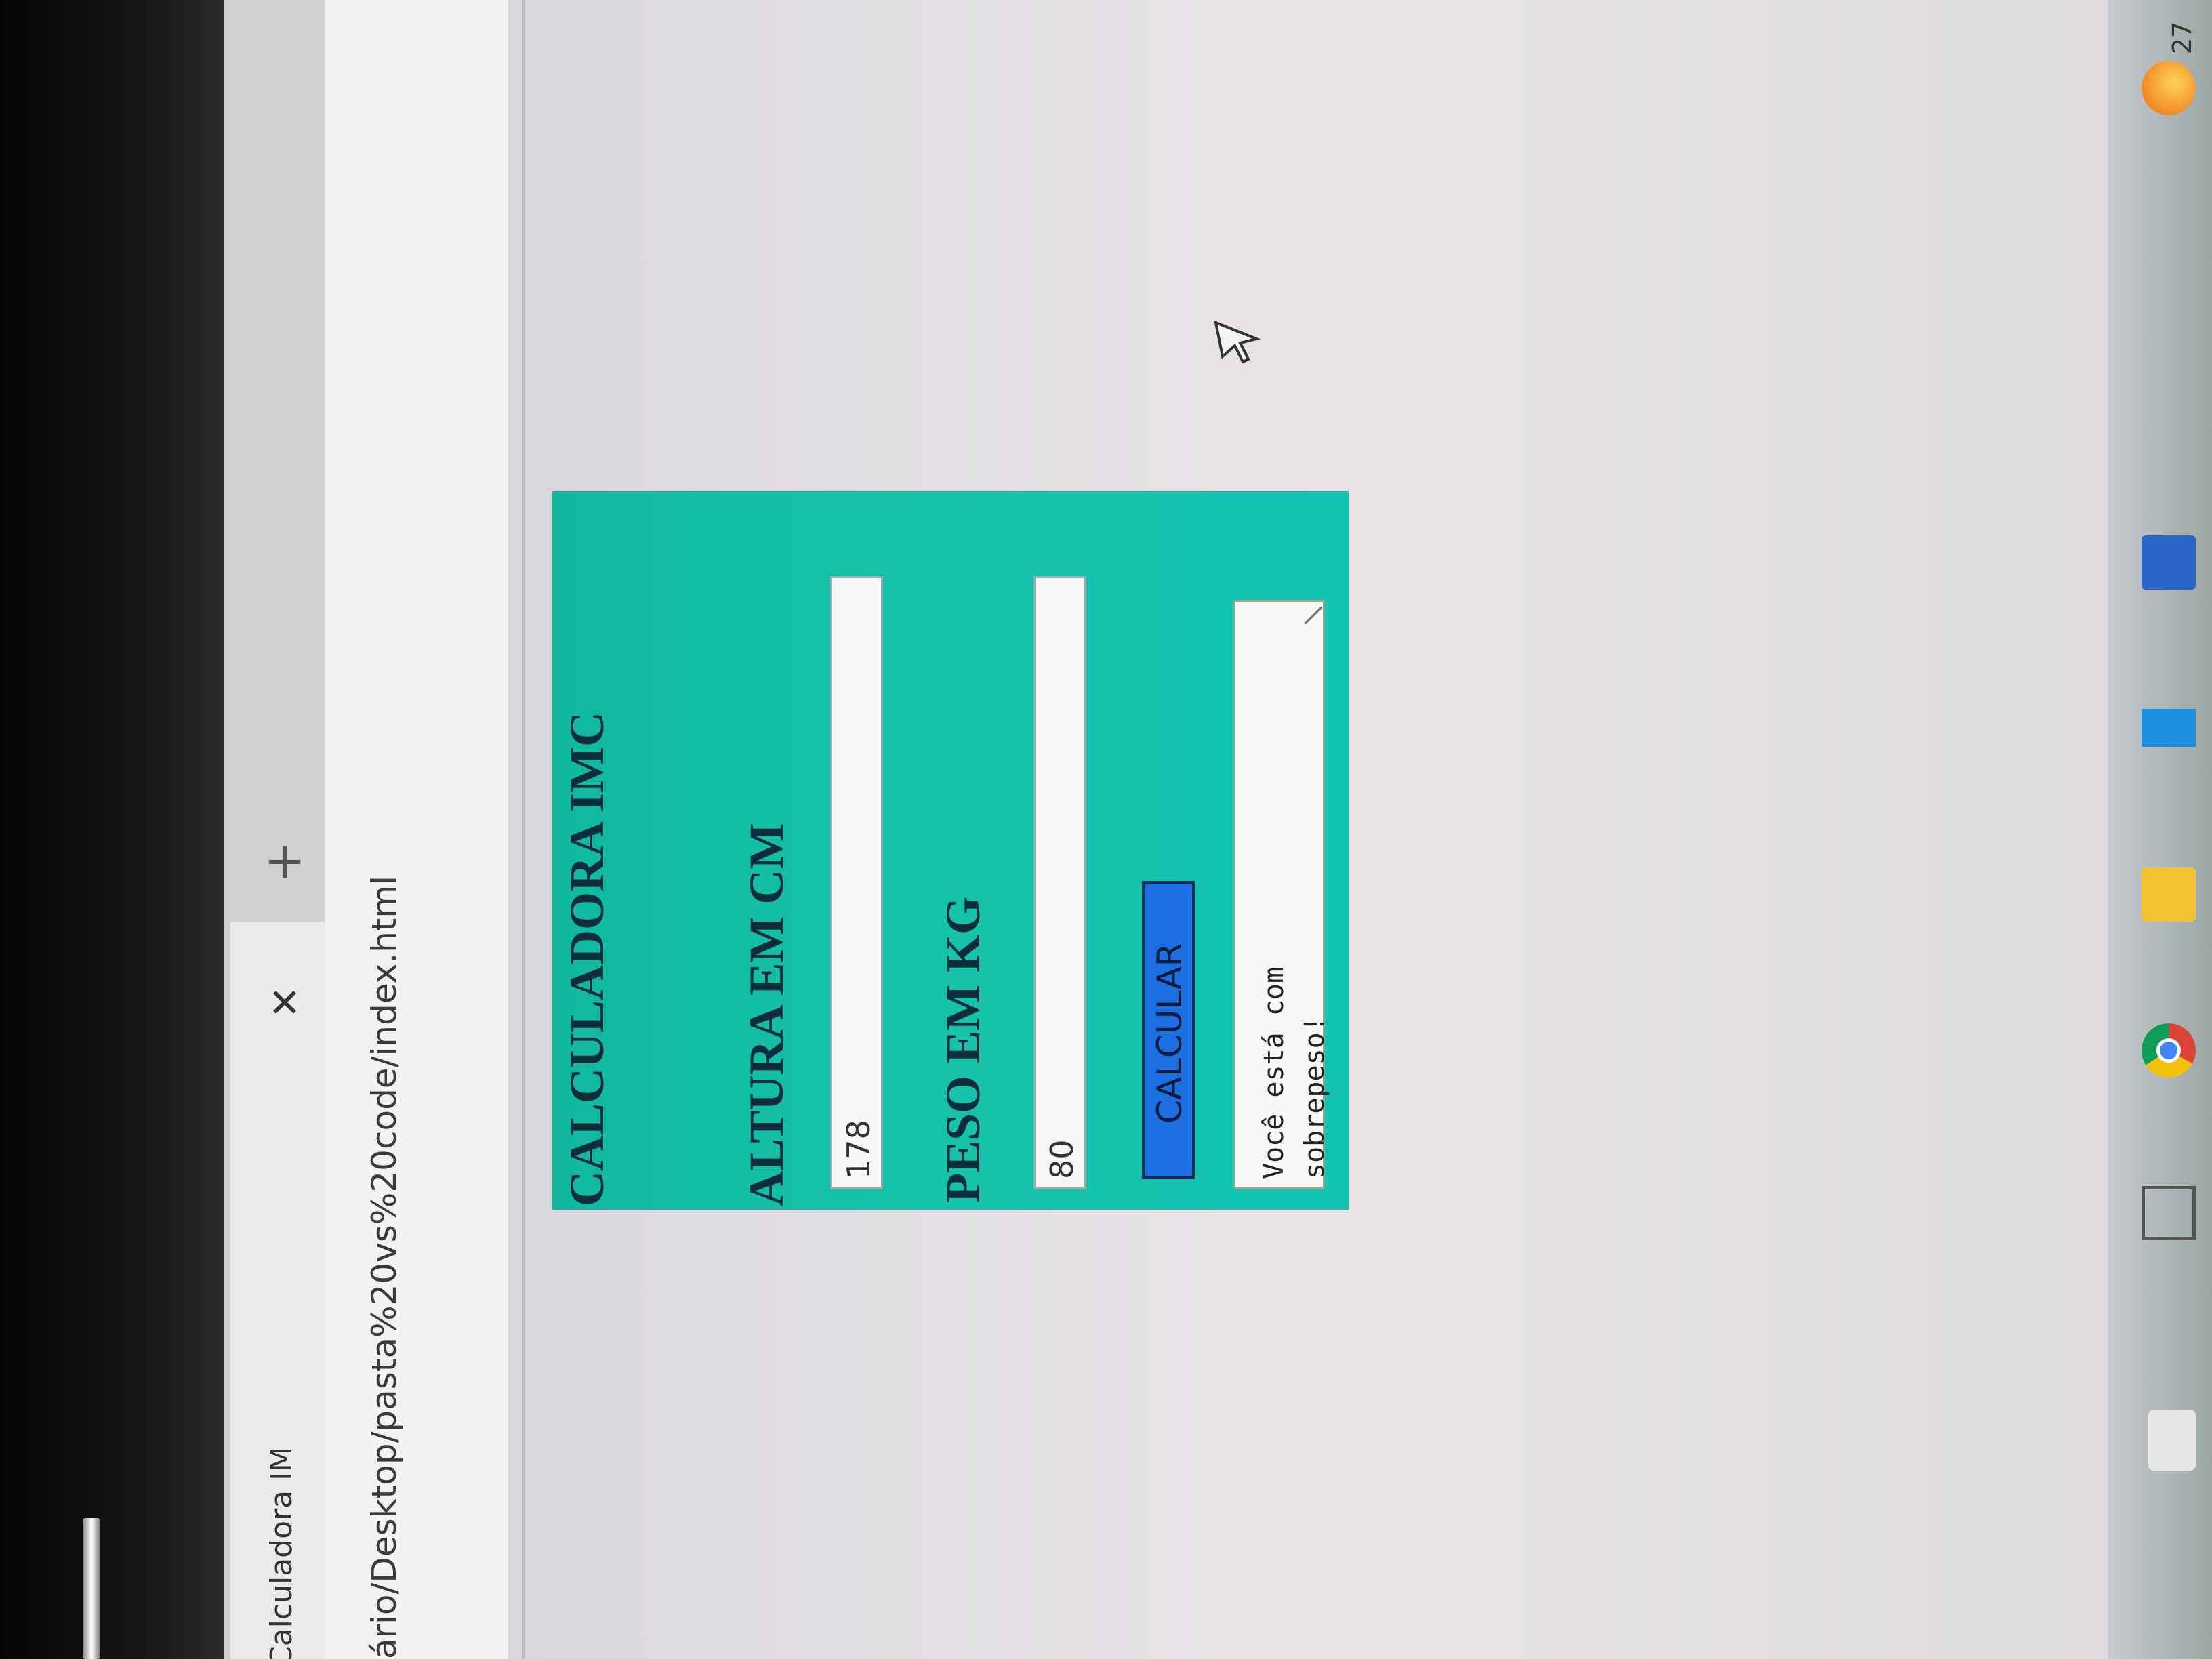 Image resolution: width=2212 pixels, height=1659 pixels. Describe the element at coordinates (1170, 1033) in the screenshot. I see `calcular-button-label: CALCULAR` at that location.